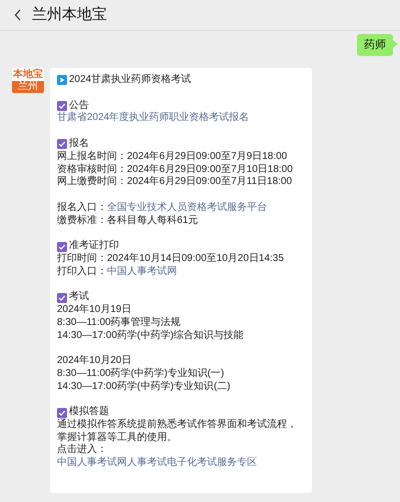 The width and height of the screenshot is (400, 502). I want to click on message-text: 缴费标准：各科目每人每科61元, so click(128, 221).